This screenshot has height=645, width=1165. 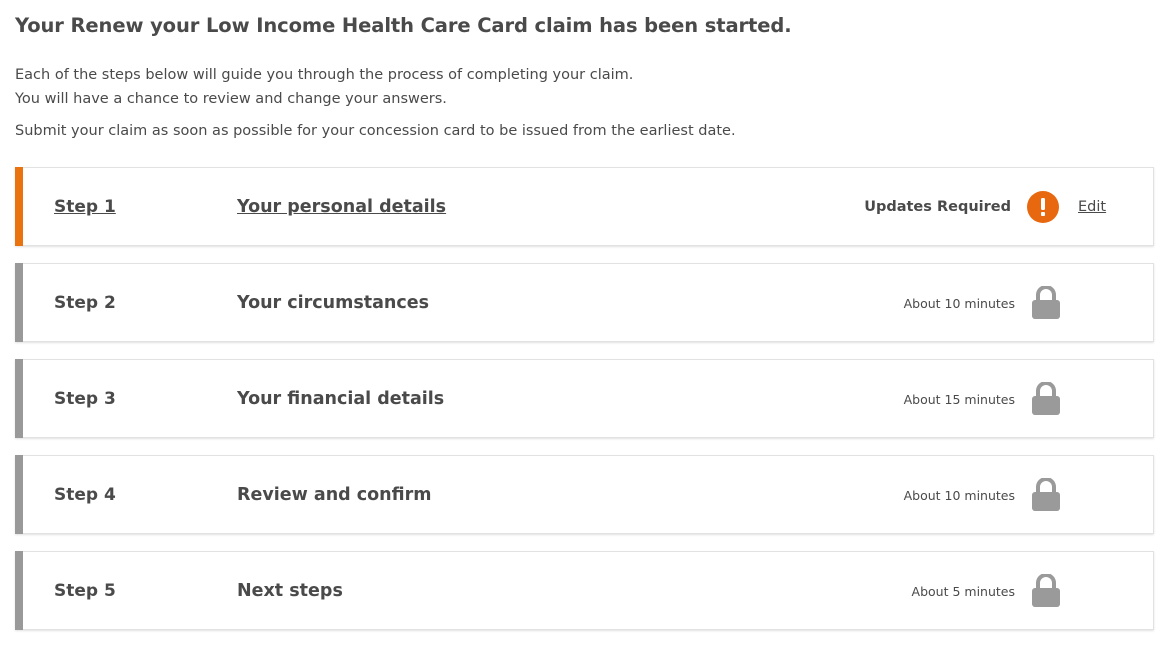 I want to click on step-2-duration: About 10 minutes, so click(x=959, y=303).